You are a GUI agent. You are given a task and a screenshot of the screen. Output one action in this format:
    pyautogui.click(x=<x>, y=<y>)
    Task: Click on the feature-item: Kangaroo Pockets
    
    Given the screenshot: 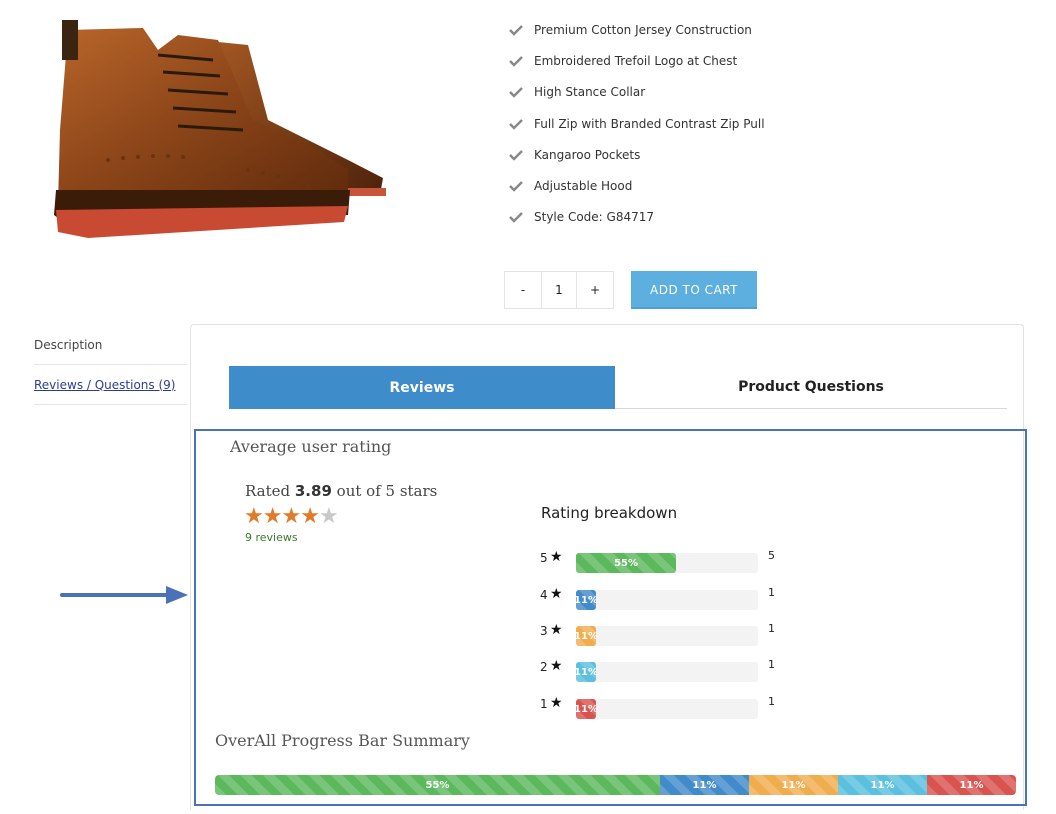 What is the action you would take?
    pyautogui.click(x=636, y=154)
    